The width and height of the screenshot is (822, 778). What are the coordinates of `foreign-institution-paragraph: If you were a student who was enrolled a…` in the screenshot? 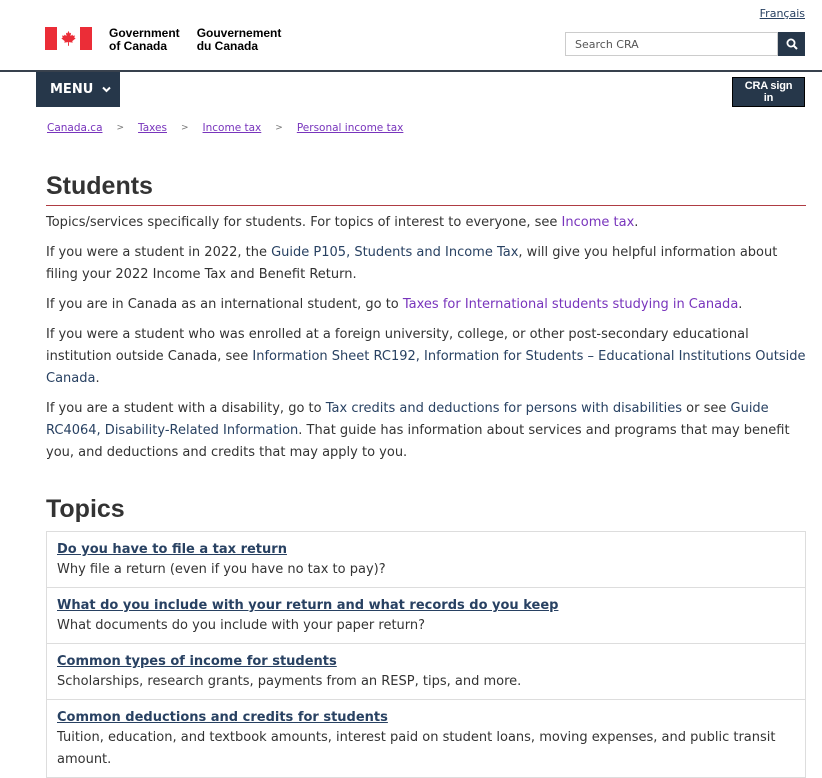 It's located at (426, 356).